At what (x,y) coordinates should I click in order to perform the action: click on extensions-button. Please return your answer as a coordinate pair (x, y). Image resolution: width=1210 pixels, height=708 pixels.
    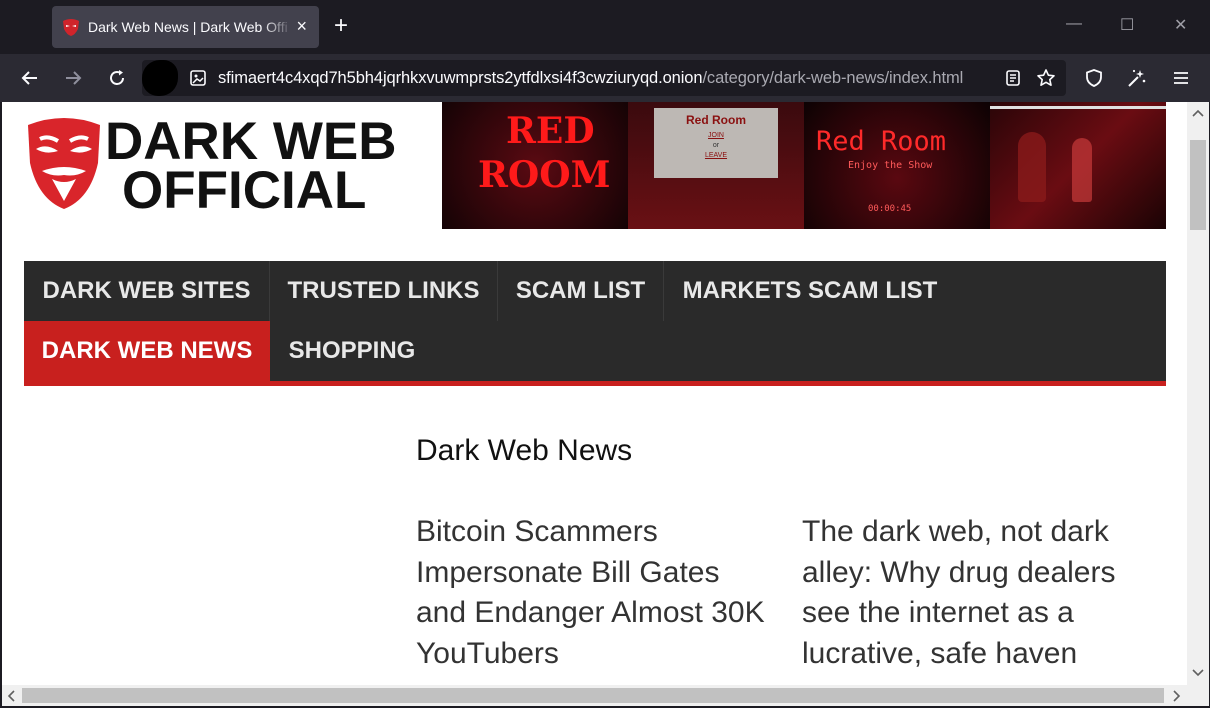
    Looking at the image, I should click on (1137, 78).